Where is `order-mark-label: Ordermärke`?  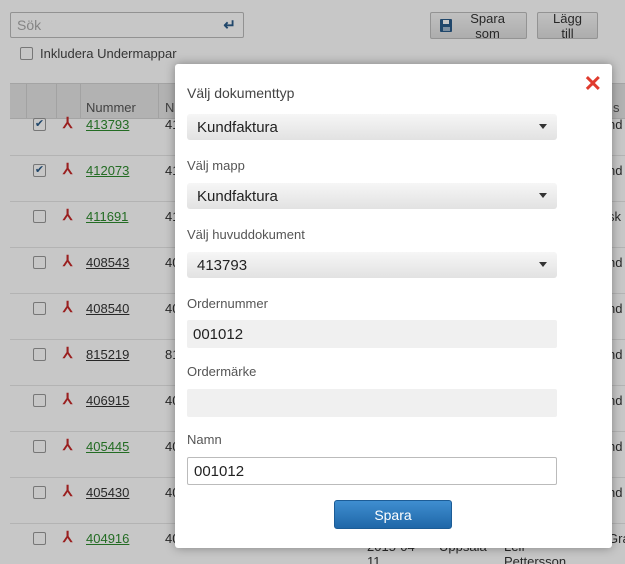 order-mark-label: Ordermärke is located at coordinates (222, 371).